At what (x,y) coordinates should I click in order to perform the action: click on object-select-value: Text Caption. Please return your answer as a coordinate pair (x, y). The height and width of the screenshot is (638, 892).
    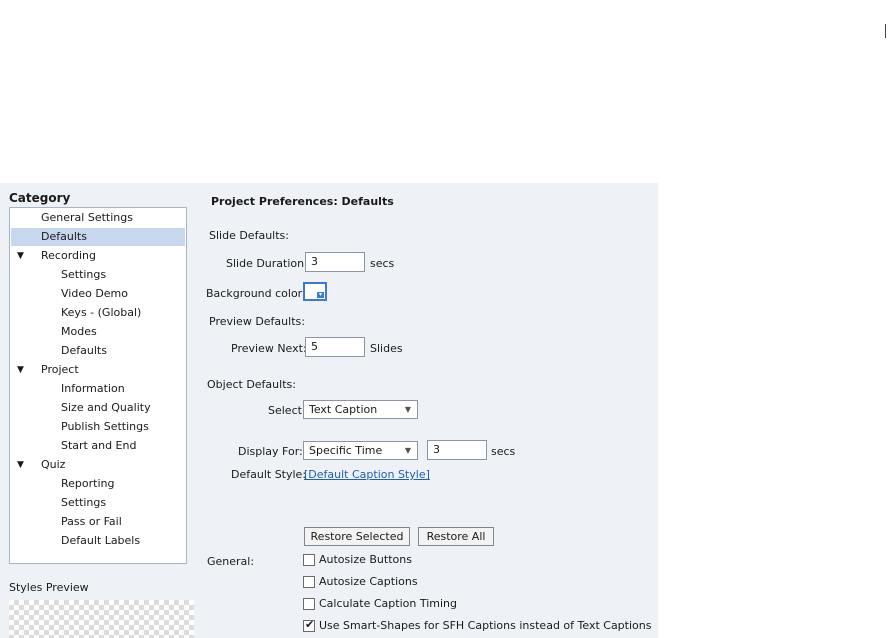
    Looking at the image, I should click on (343, 409).